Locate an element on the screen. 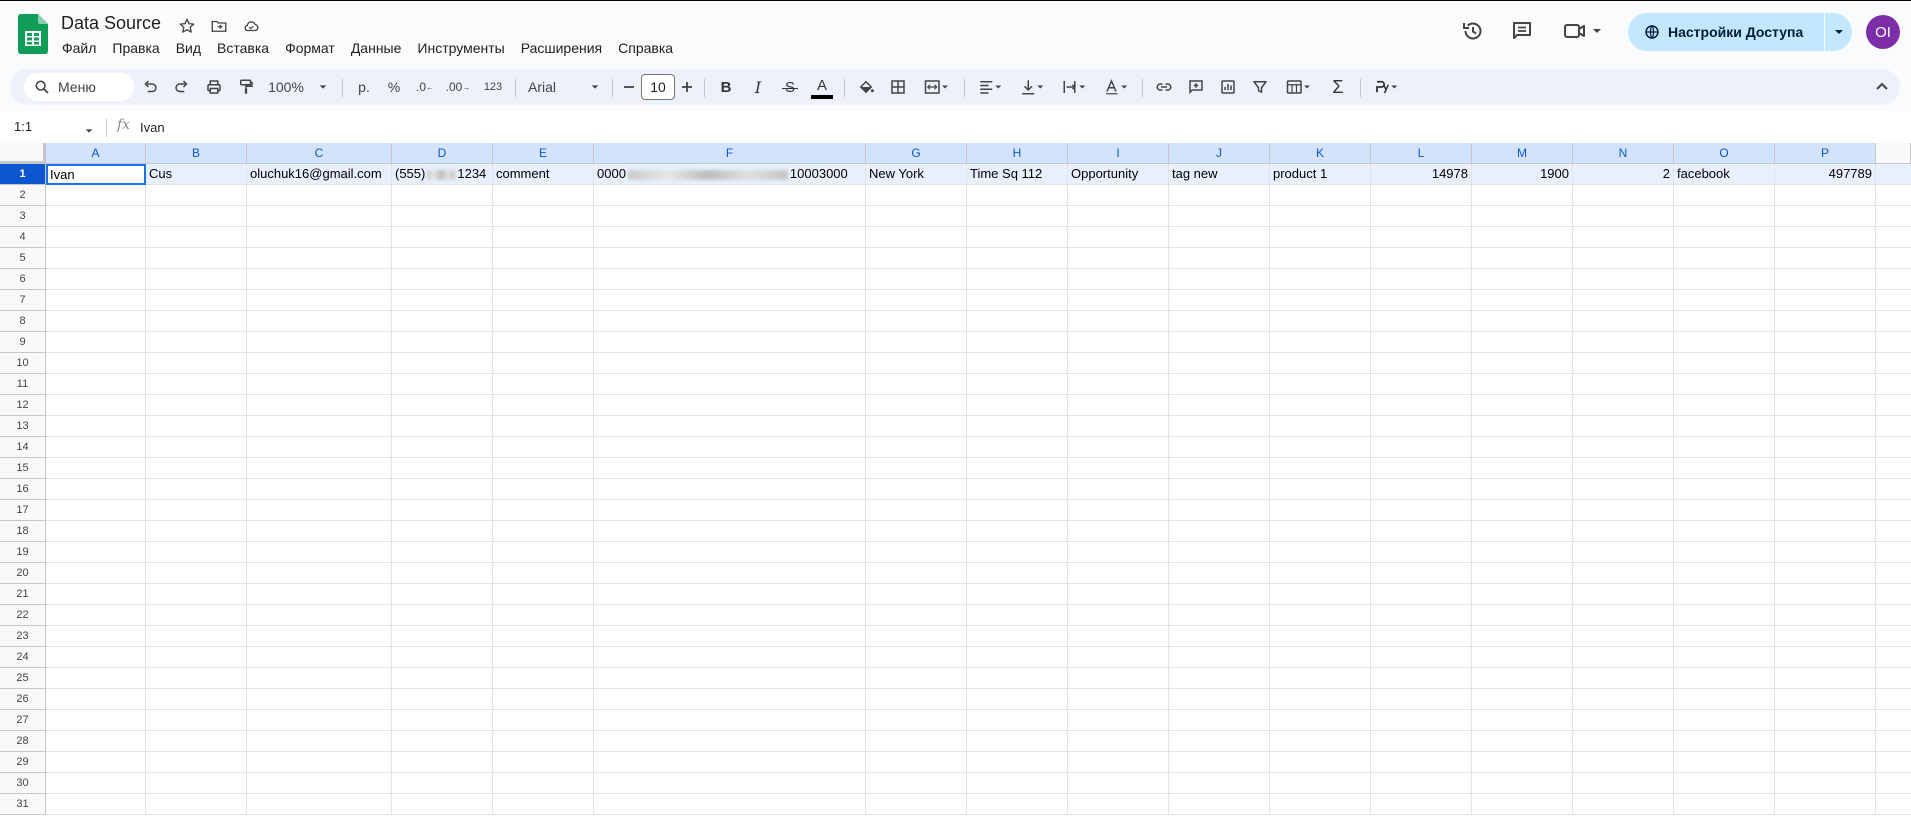 Image resolution: width=1911 pixels, height=817 pixels. cell-g15 is located at coordinates (916, 468).